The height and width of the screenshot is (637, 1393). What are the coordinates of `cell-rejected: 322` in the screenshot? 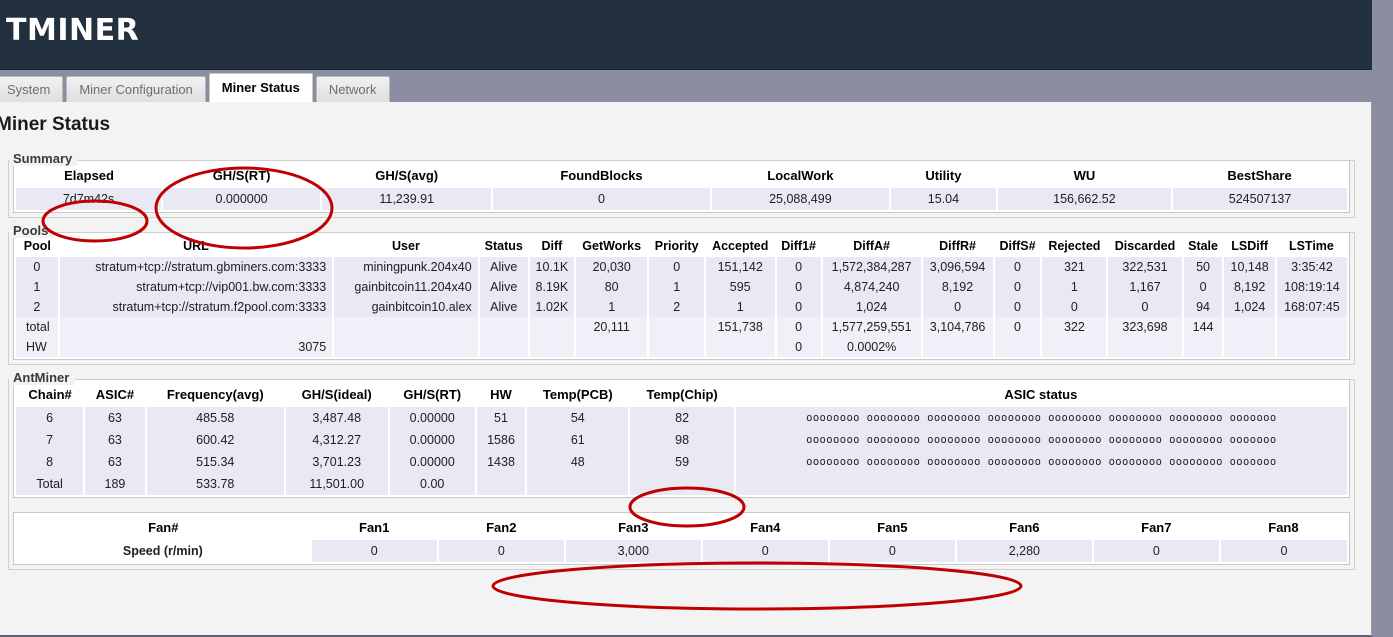 It's located at (1075, 327).